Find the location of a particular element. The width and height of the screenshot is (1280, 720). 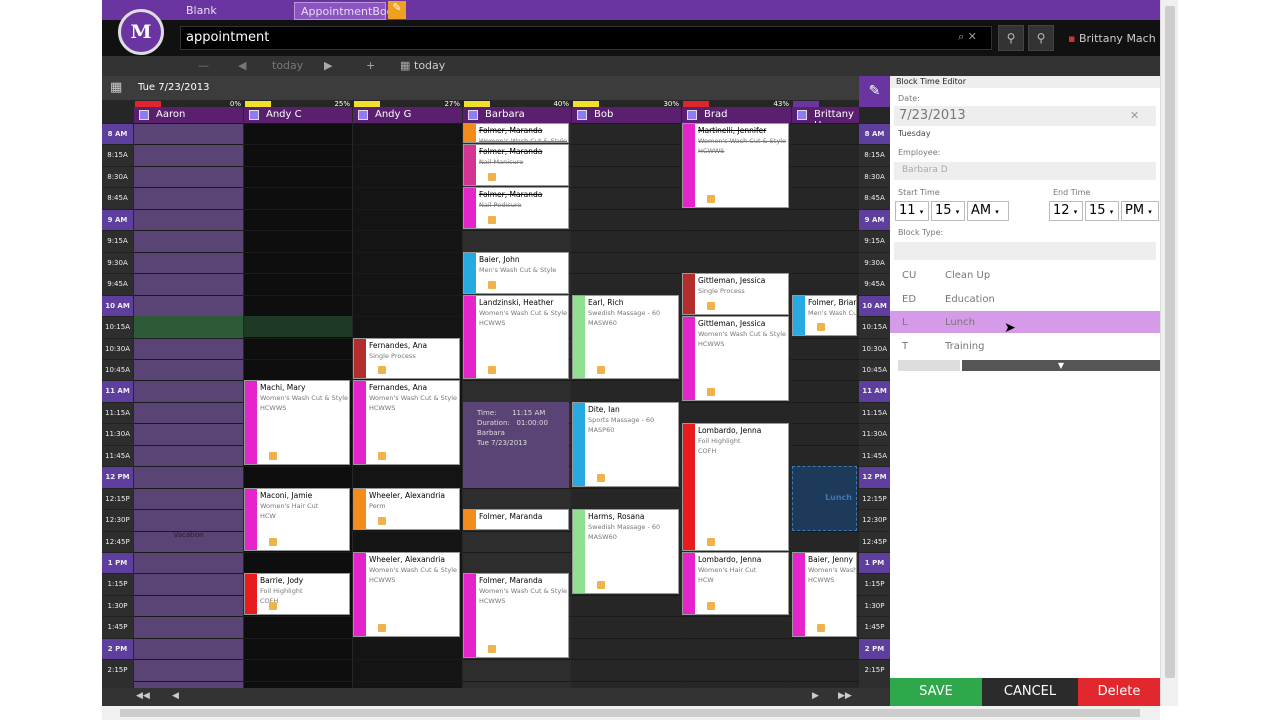

calendar-icon: ▦ is located at coordinates (405, 65).